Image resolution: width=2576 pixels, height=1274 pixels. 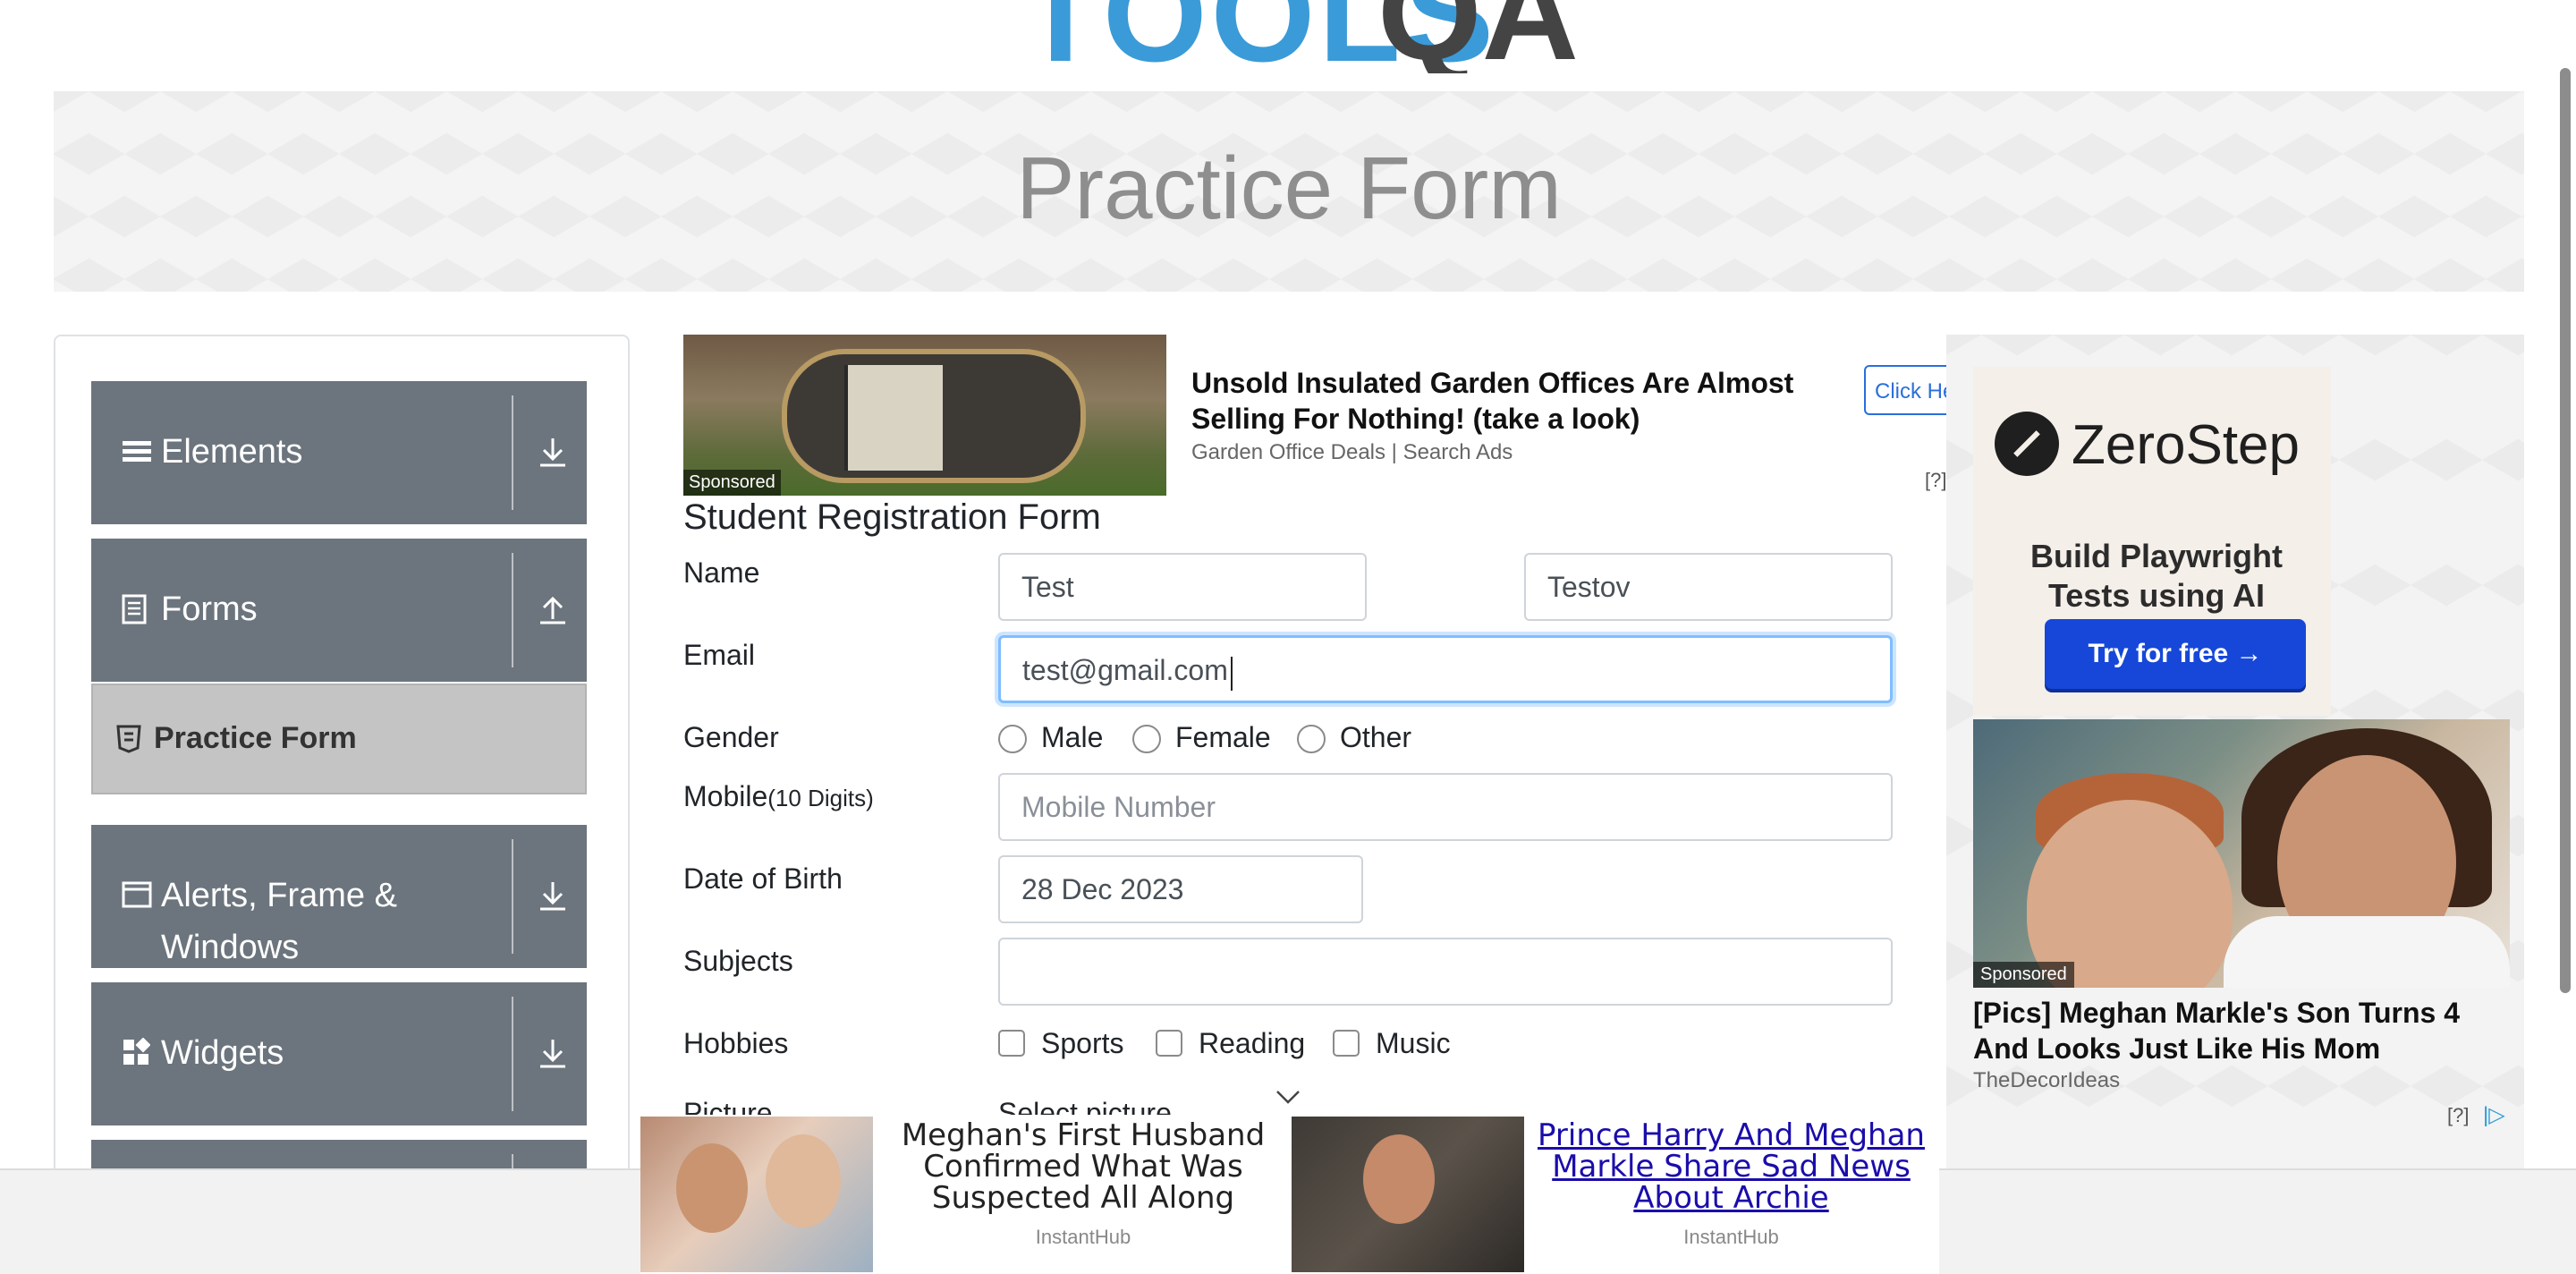 I want to click on mobile-input: Mobile Number, so click(x=1445, y=807).